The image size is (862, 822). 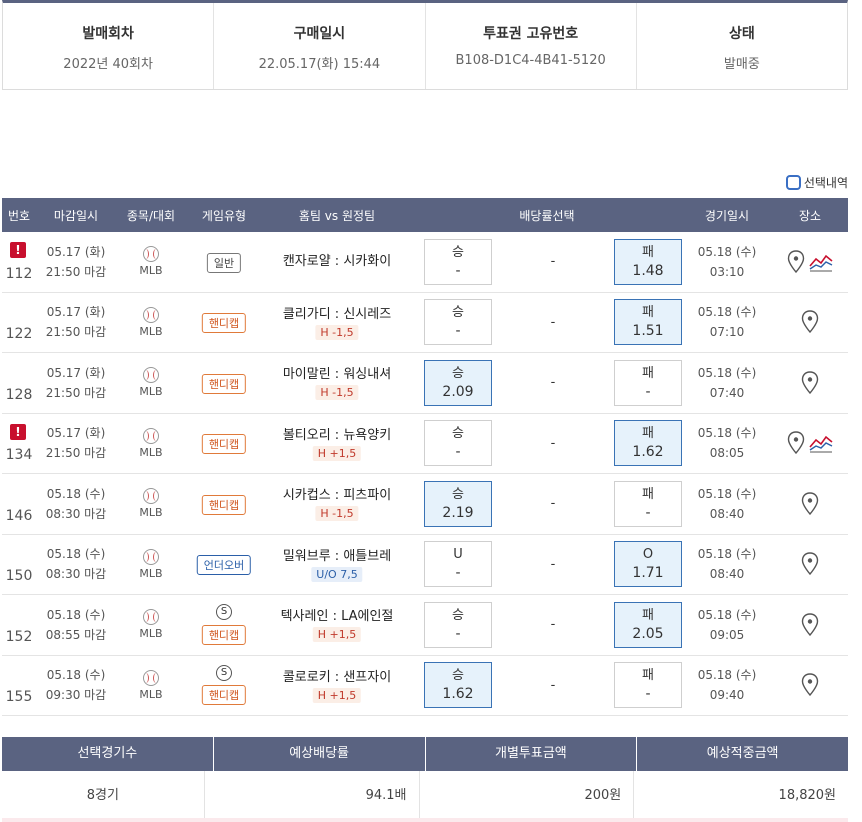 What do you see at coordinates (648, 443) in the screenshot?
I see `odds-right-button: 패 1.62` at bounding box center [648, 443].